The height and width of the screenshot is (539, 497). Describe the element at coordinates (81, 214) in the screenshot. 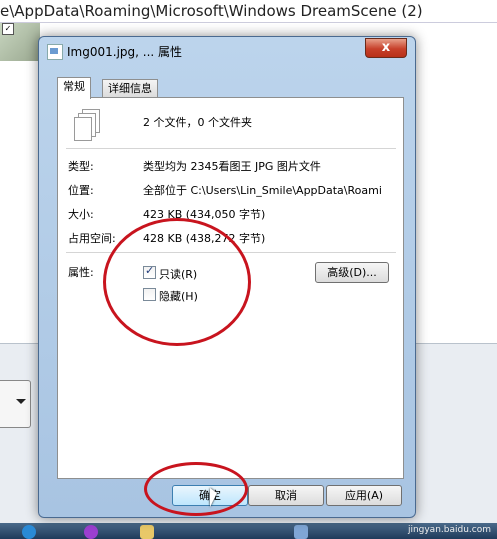

I see `size-label: 大小:` at that location.